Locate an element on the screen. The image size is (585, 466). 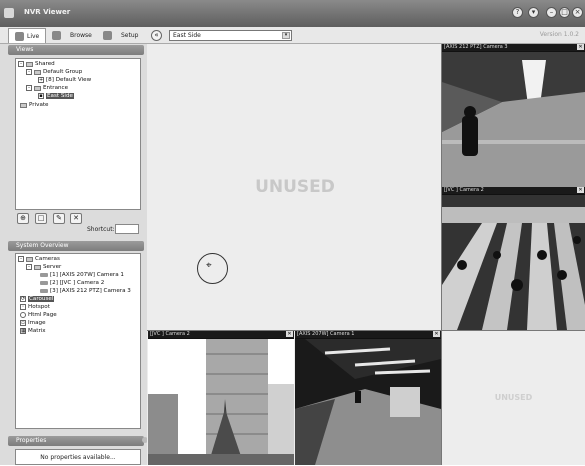
tree-node-default-view: + [8] Default View is located at coordinates (64, 80).